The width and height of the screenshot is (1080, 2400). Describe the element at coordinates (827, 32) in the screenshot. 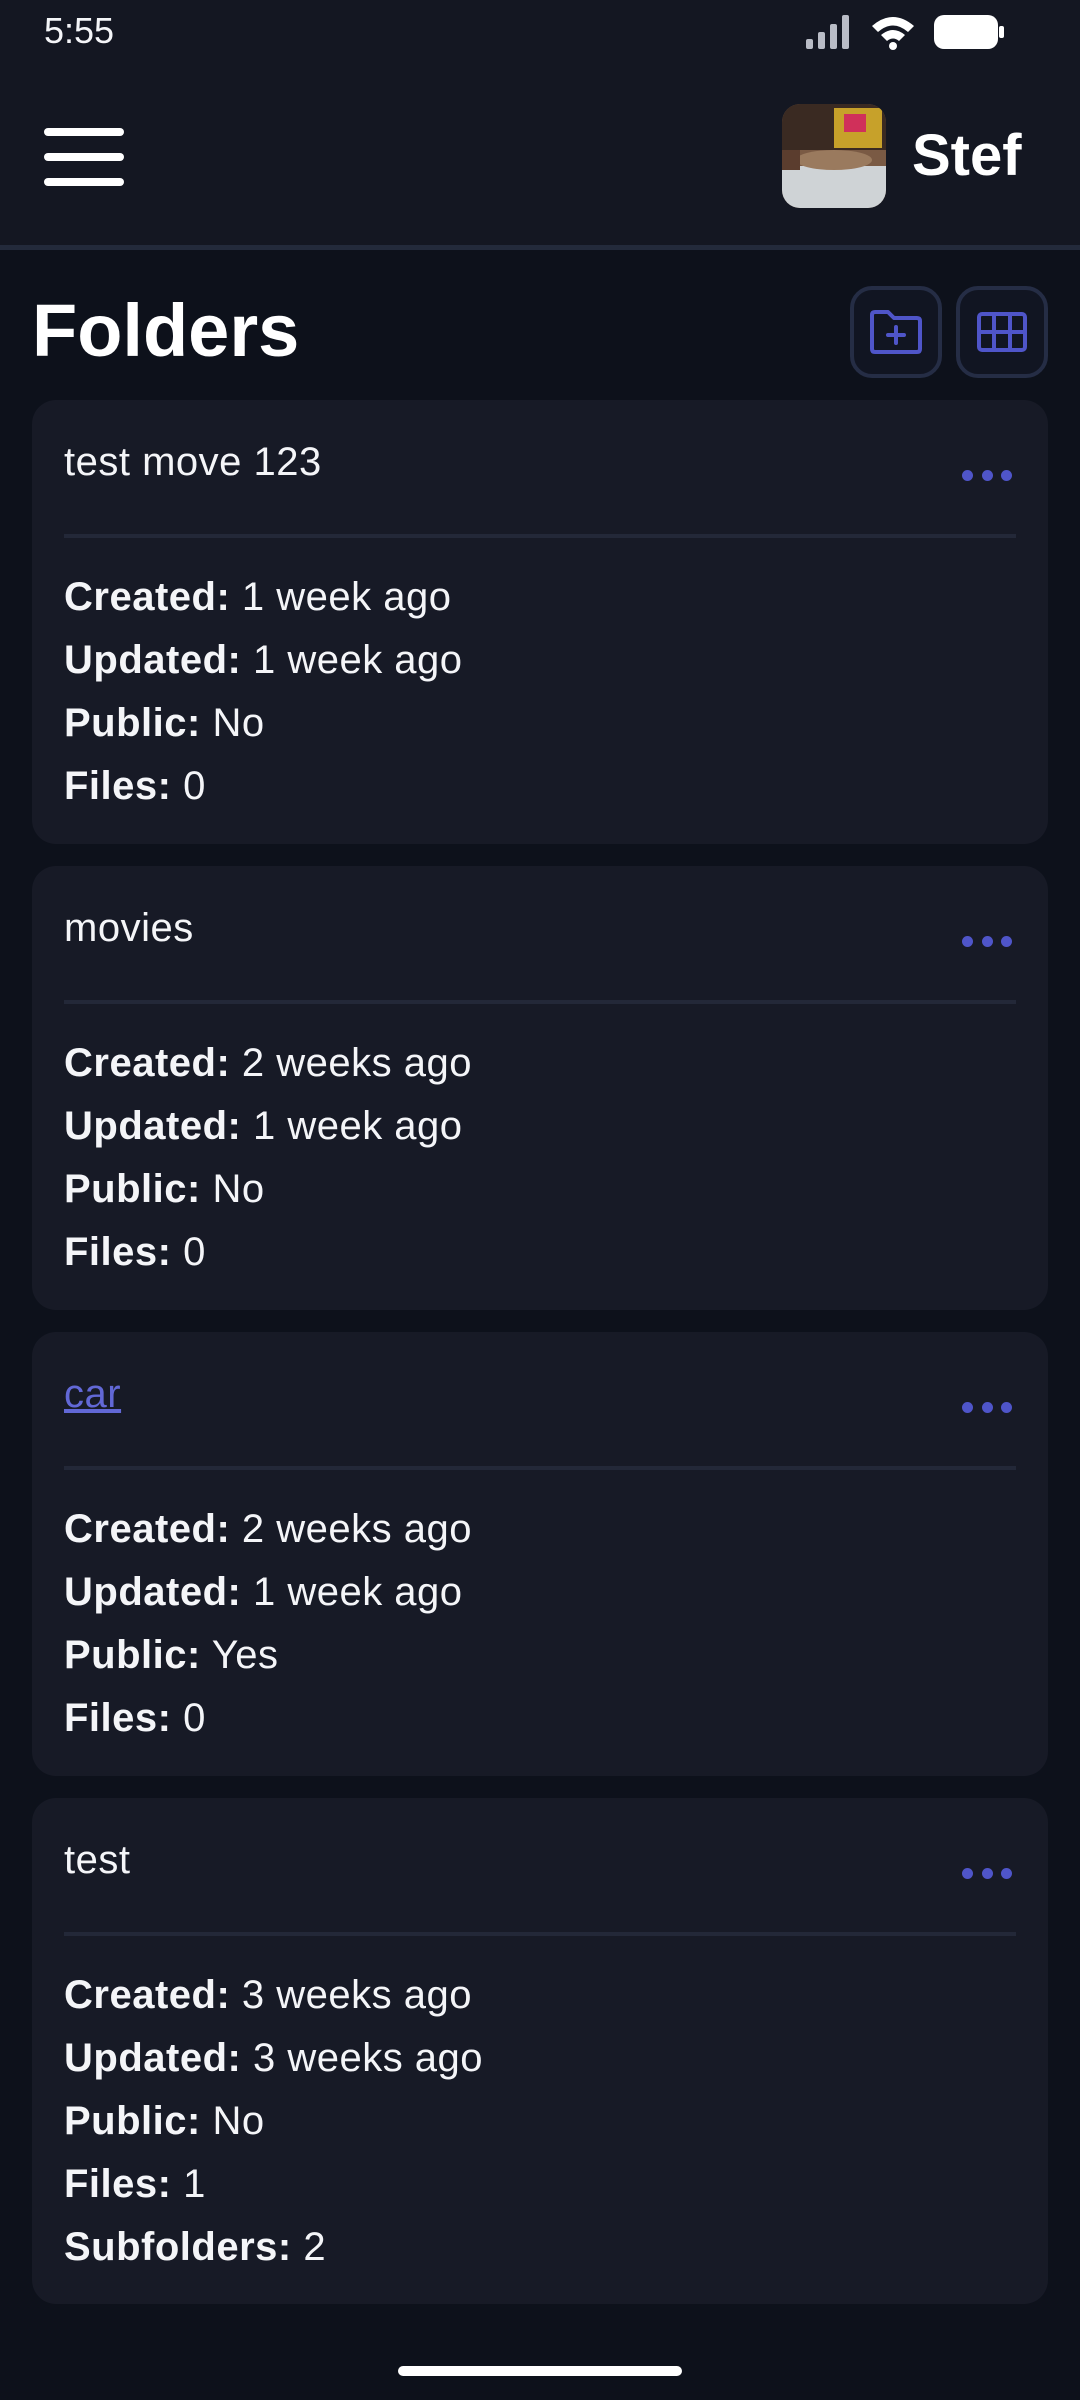

I see `signal-icon` at that location.